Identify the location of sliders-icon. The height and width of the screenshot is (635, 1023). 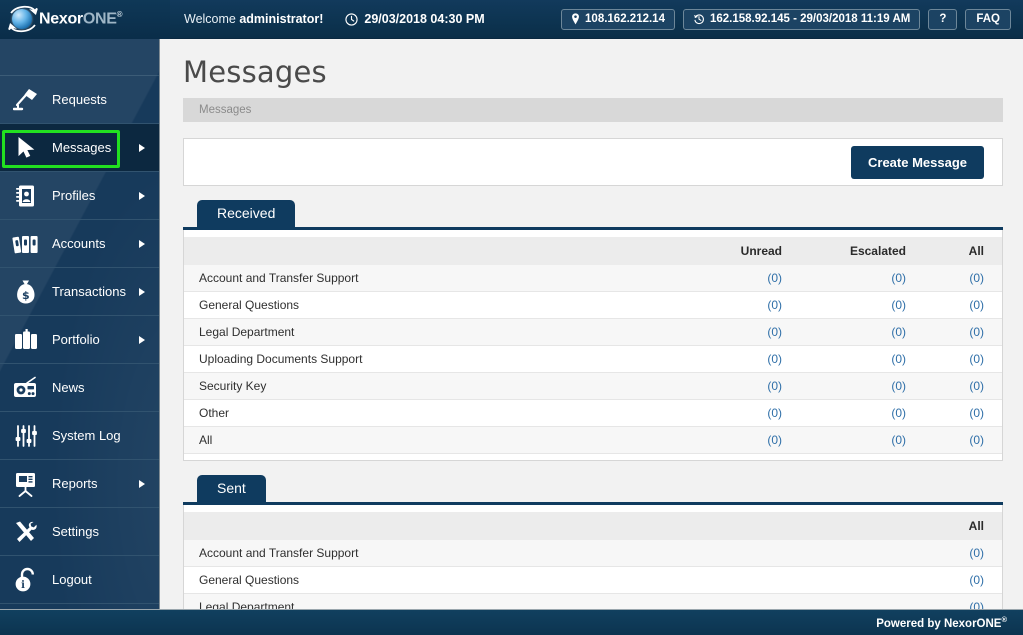
(26, 436).